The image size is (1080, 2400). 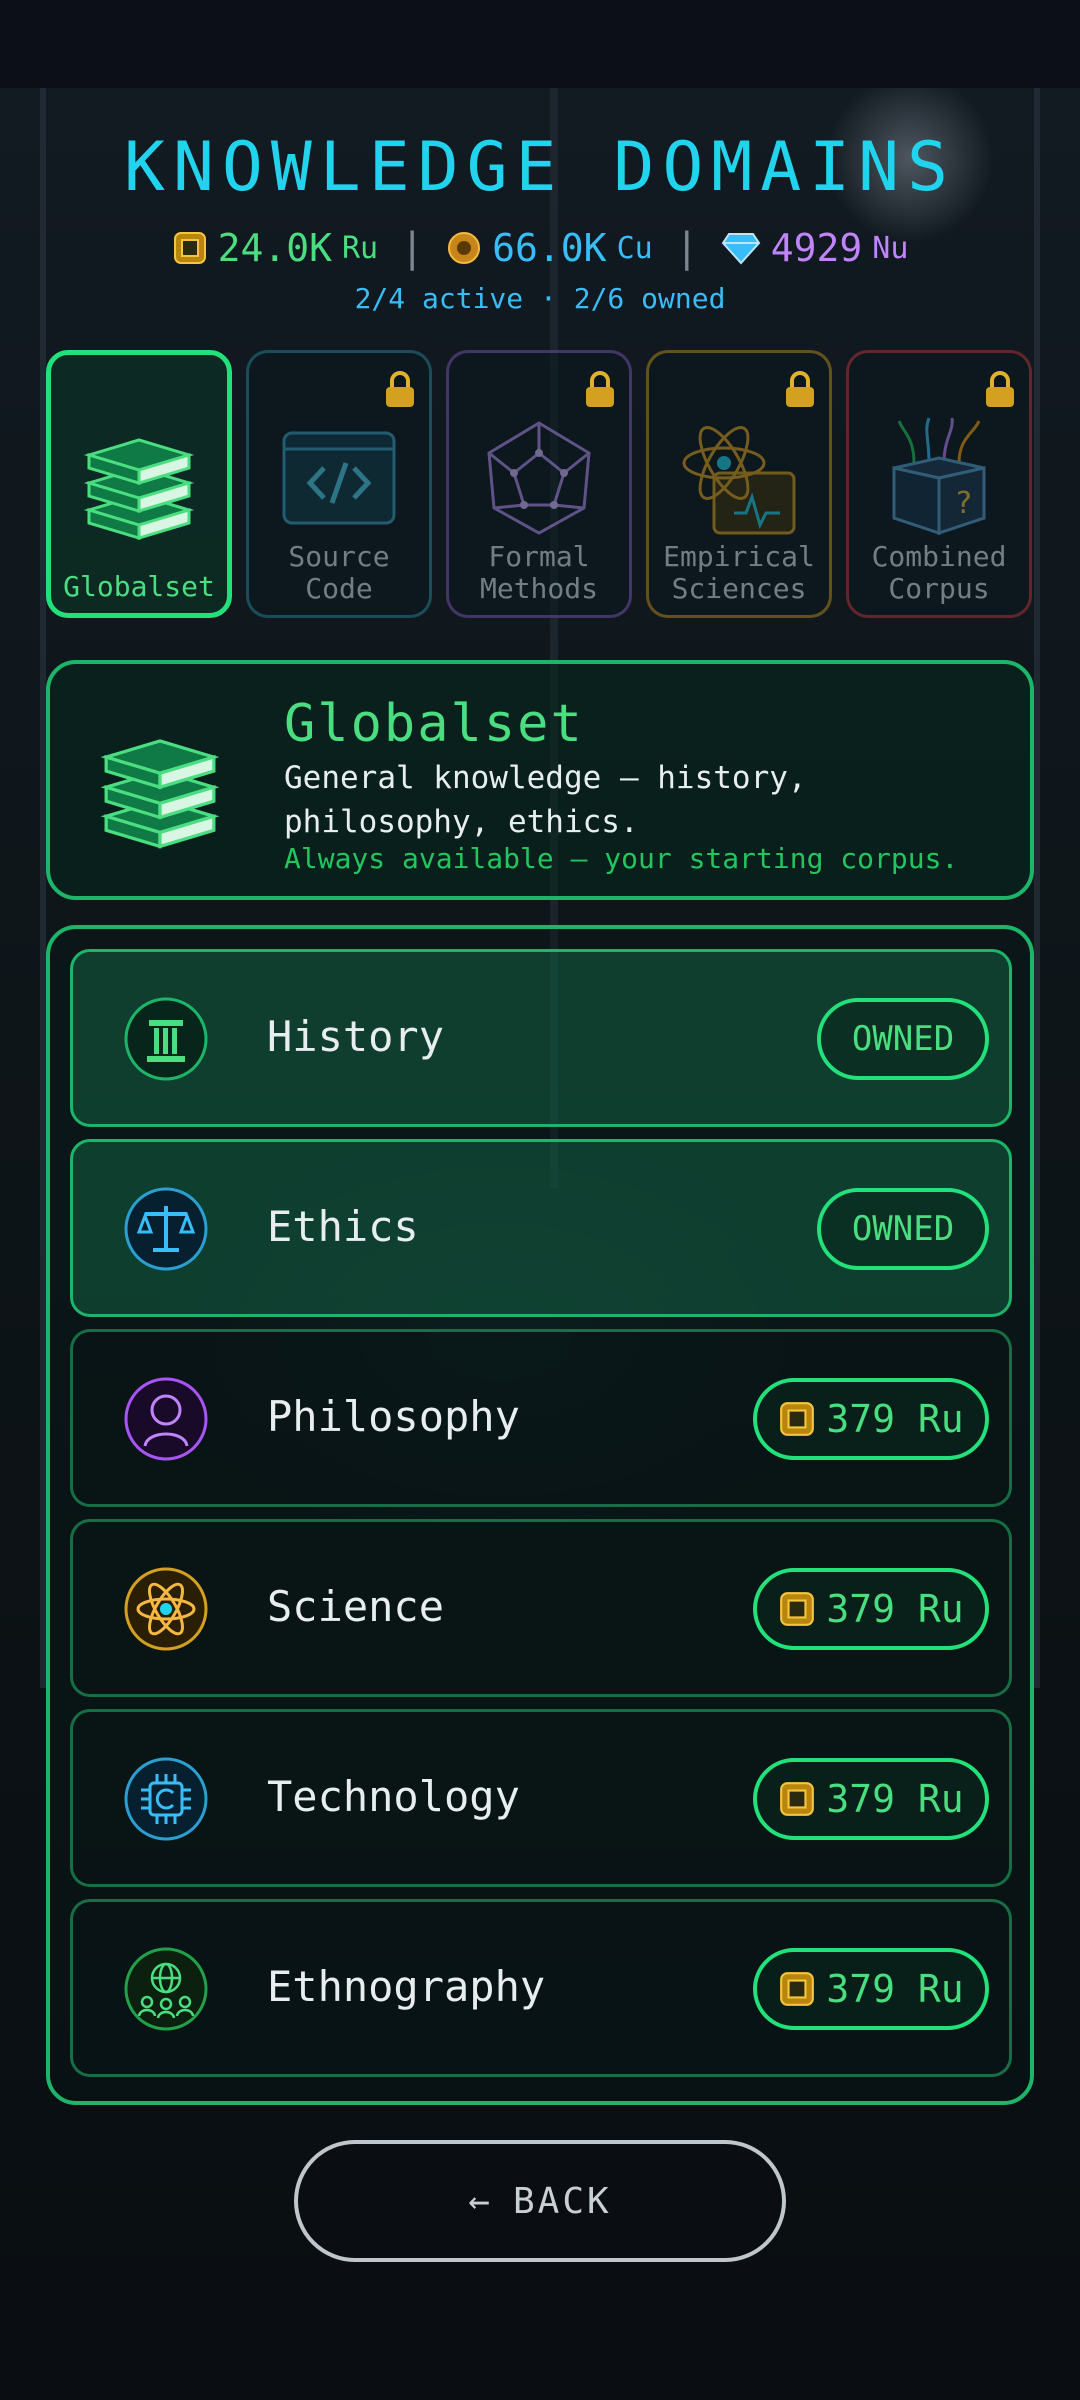 I want to click on subject-label: Philosophy, so click(x=393, y=1416).